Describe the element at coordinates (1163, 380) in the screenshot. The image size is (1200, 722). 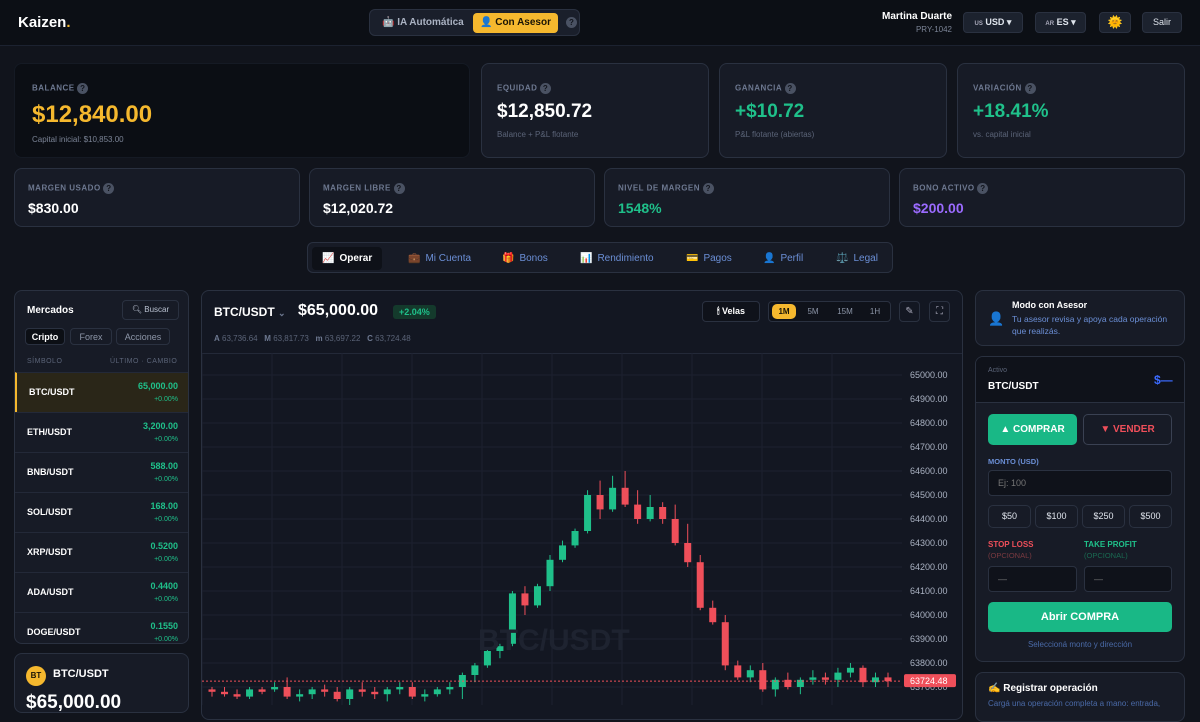
I see `asset-logo-icon: $—` at that location.